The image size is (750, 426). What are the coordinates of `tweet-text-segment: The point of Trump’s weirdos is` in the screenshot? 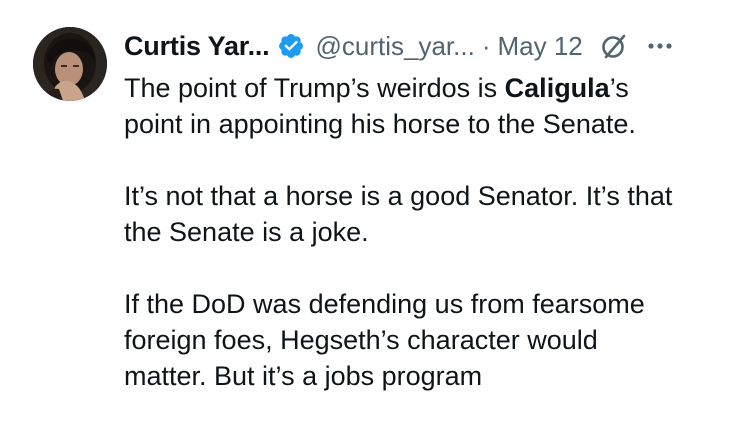 It's located at (314, 88).